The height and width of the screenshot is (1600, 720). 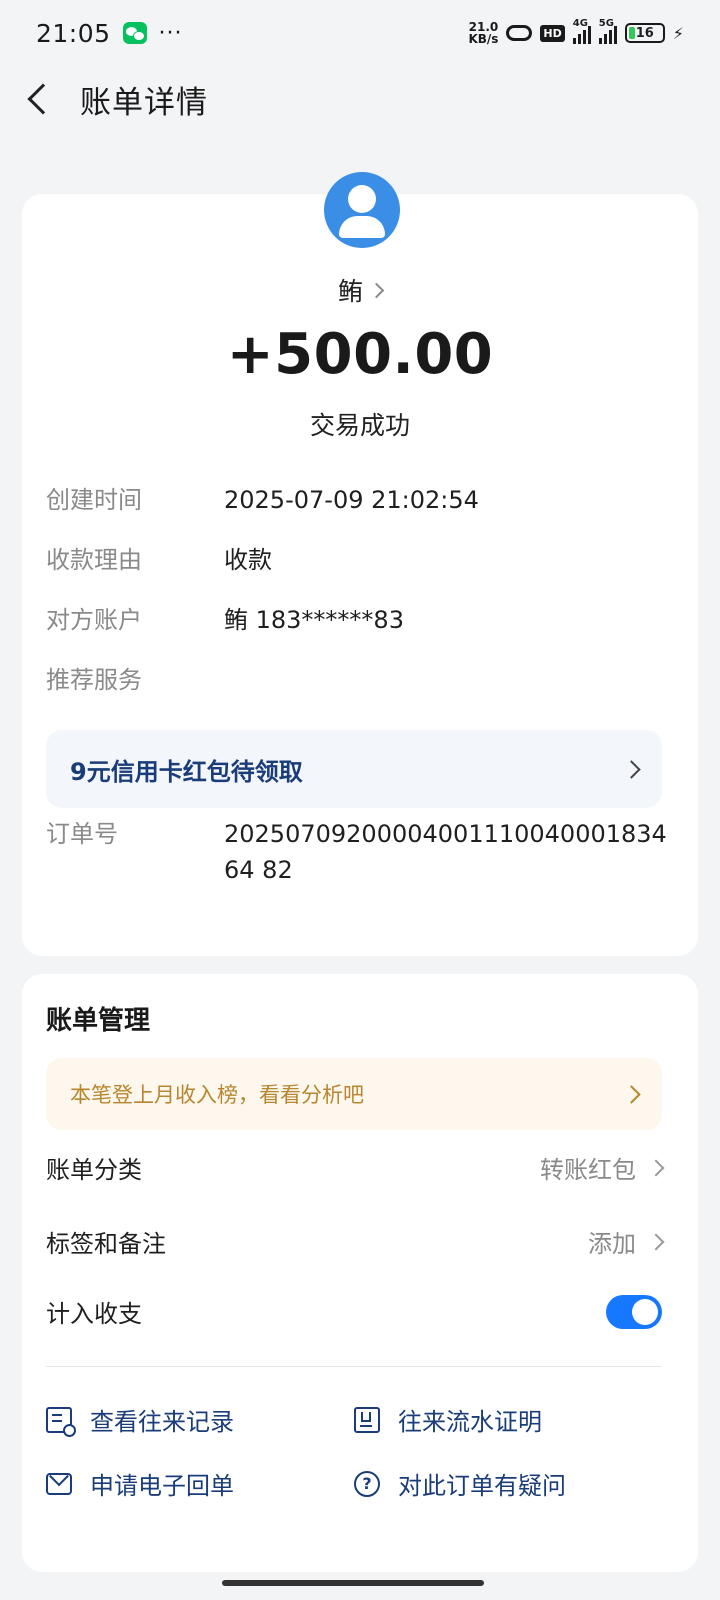 What do you see at coordinates (602, 1167) in the screenshot?
I see `bill-category-value: 转账红包` at bounding box center [602, 1167].